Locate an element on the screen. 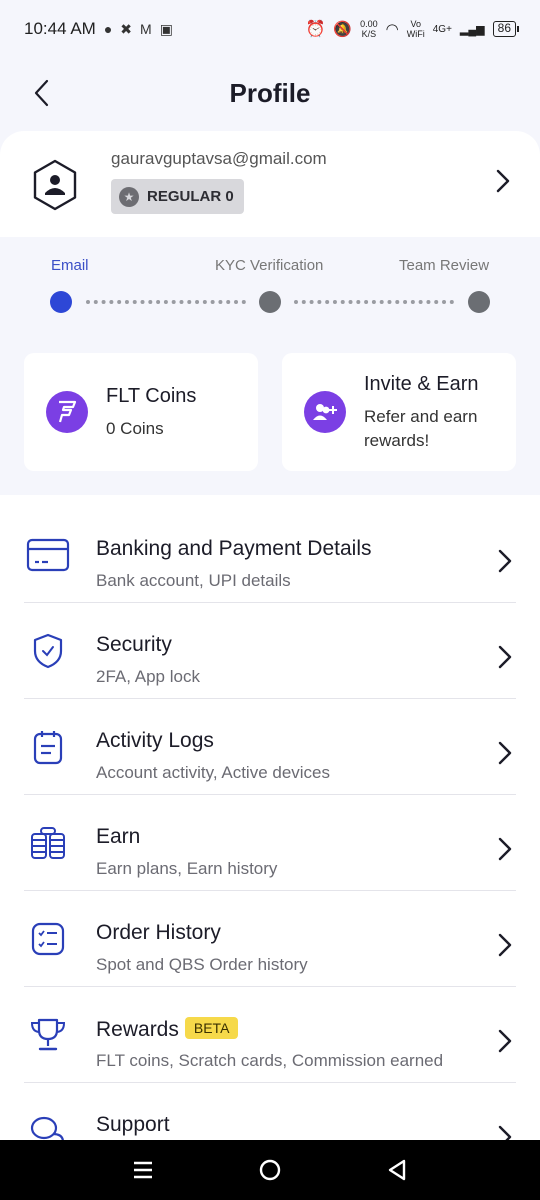 Image resolution: width=540 pixels, height=1200 pixels. wifi-icon: ◠ is located at coordinates (392, 29).